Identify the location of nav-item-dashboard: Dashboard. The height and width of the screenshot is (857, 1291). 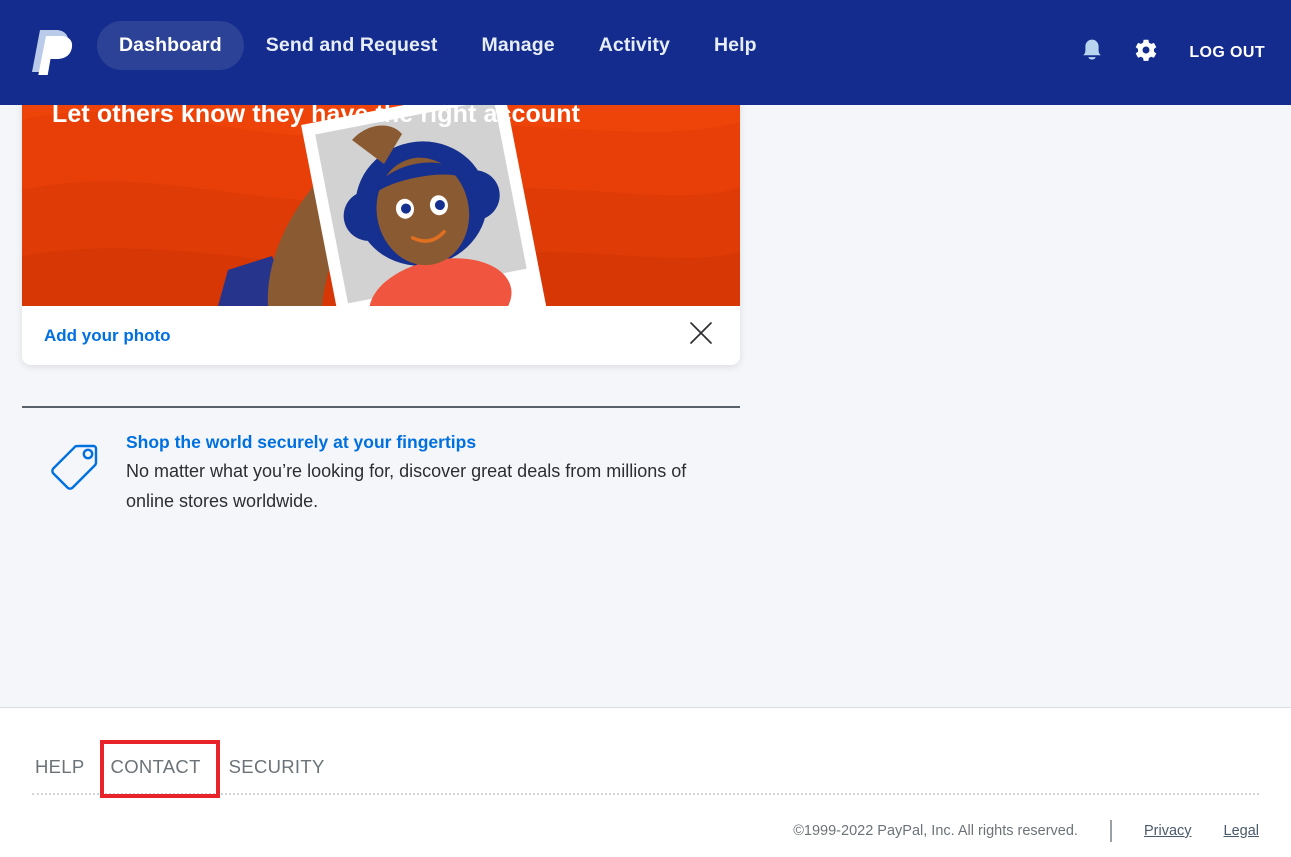
(170, 45).